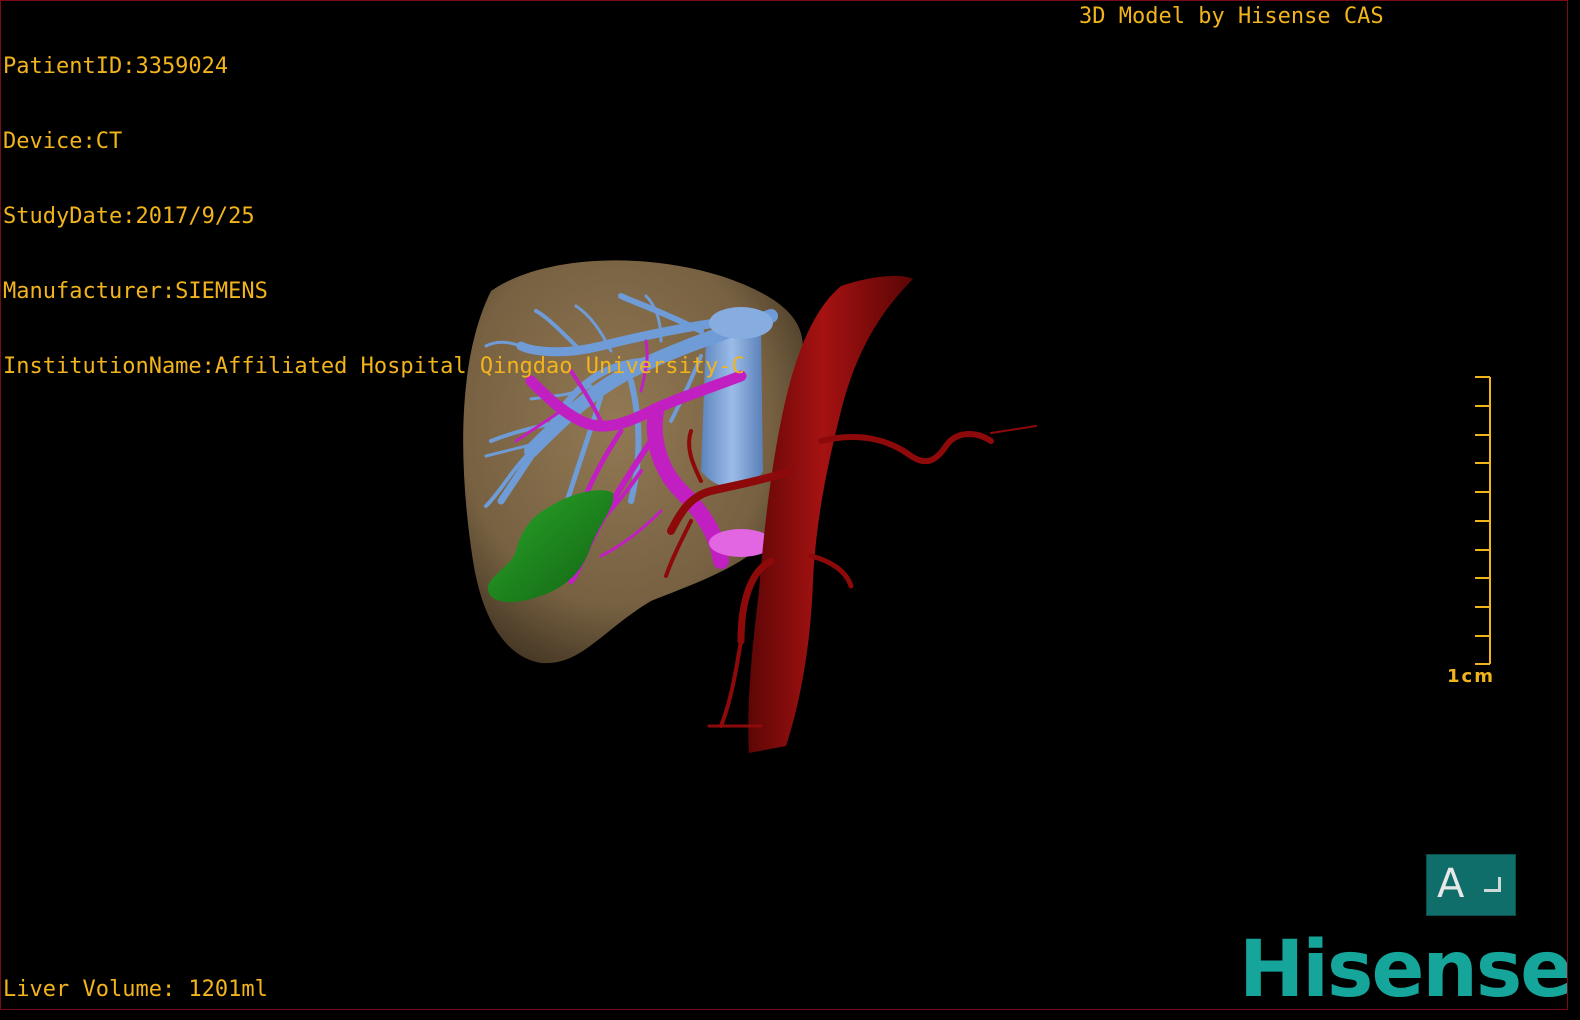  What do you see at coordinates (1471, 885) in the screenshot?
I see `orientation-cube: A` at bounding box center [1471, 885].